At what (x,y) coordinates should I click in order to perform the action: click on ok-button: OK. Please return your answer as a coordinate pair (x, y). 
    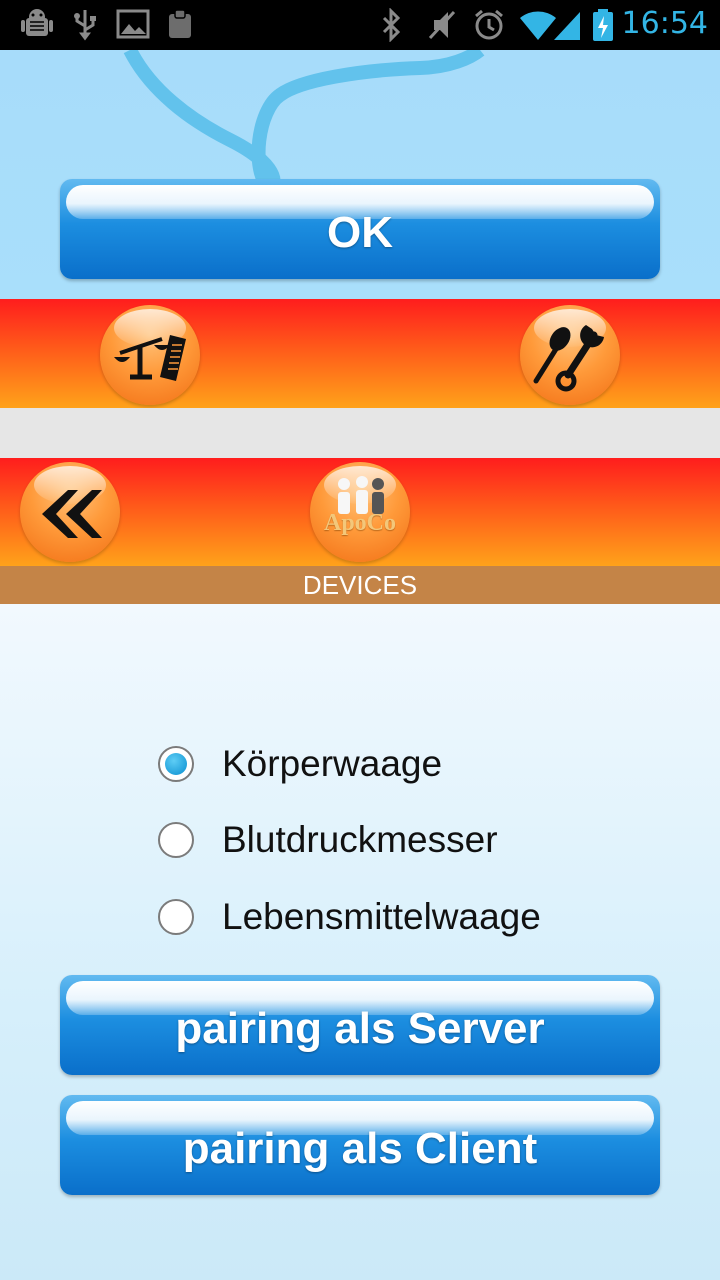
    Looking at the image, I should click on (360, 229).